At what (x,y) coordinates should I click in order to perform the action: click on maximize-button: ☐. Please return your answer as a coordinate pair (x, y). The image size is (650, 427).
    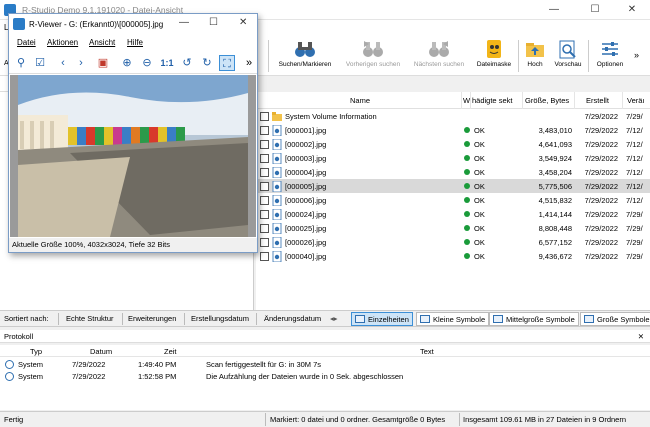
    Looking at the image, I should click on (595, 10).